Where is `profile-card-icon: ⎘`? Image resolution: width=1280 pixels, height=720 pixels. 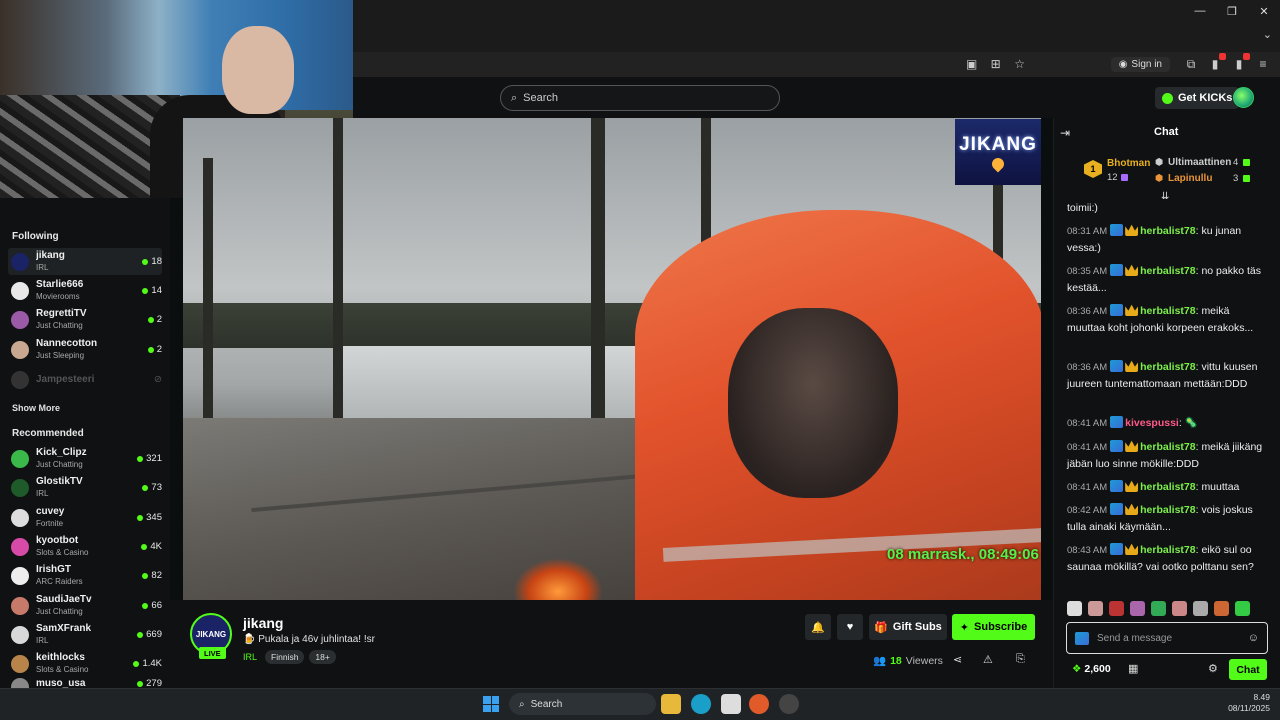
profile-card-icon: ⎘ is located at coordinates (1020, 659).